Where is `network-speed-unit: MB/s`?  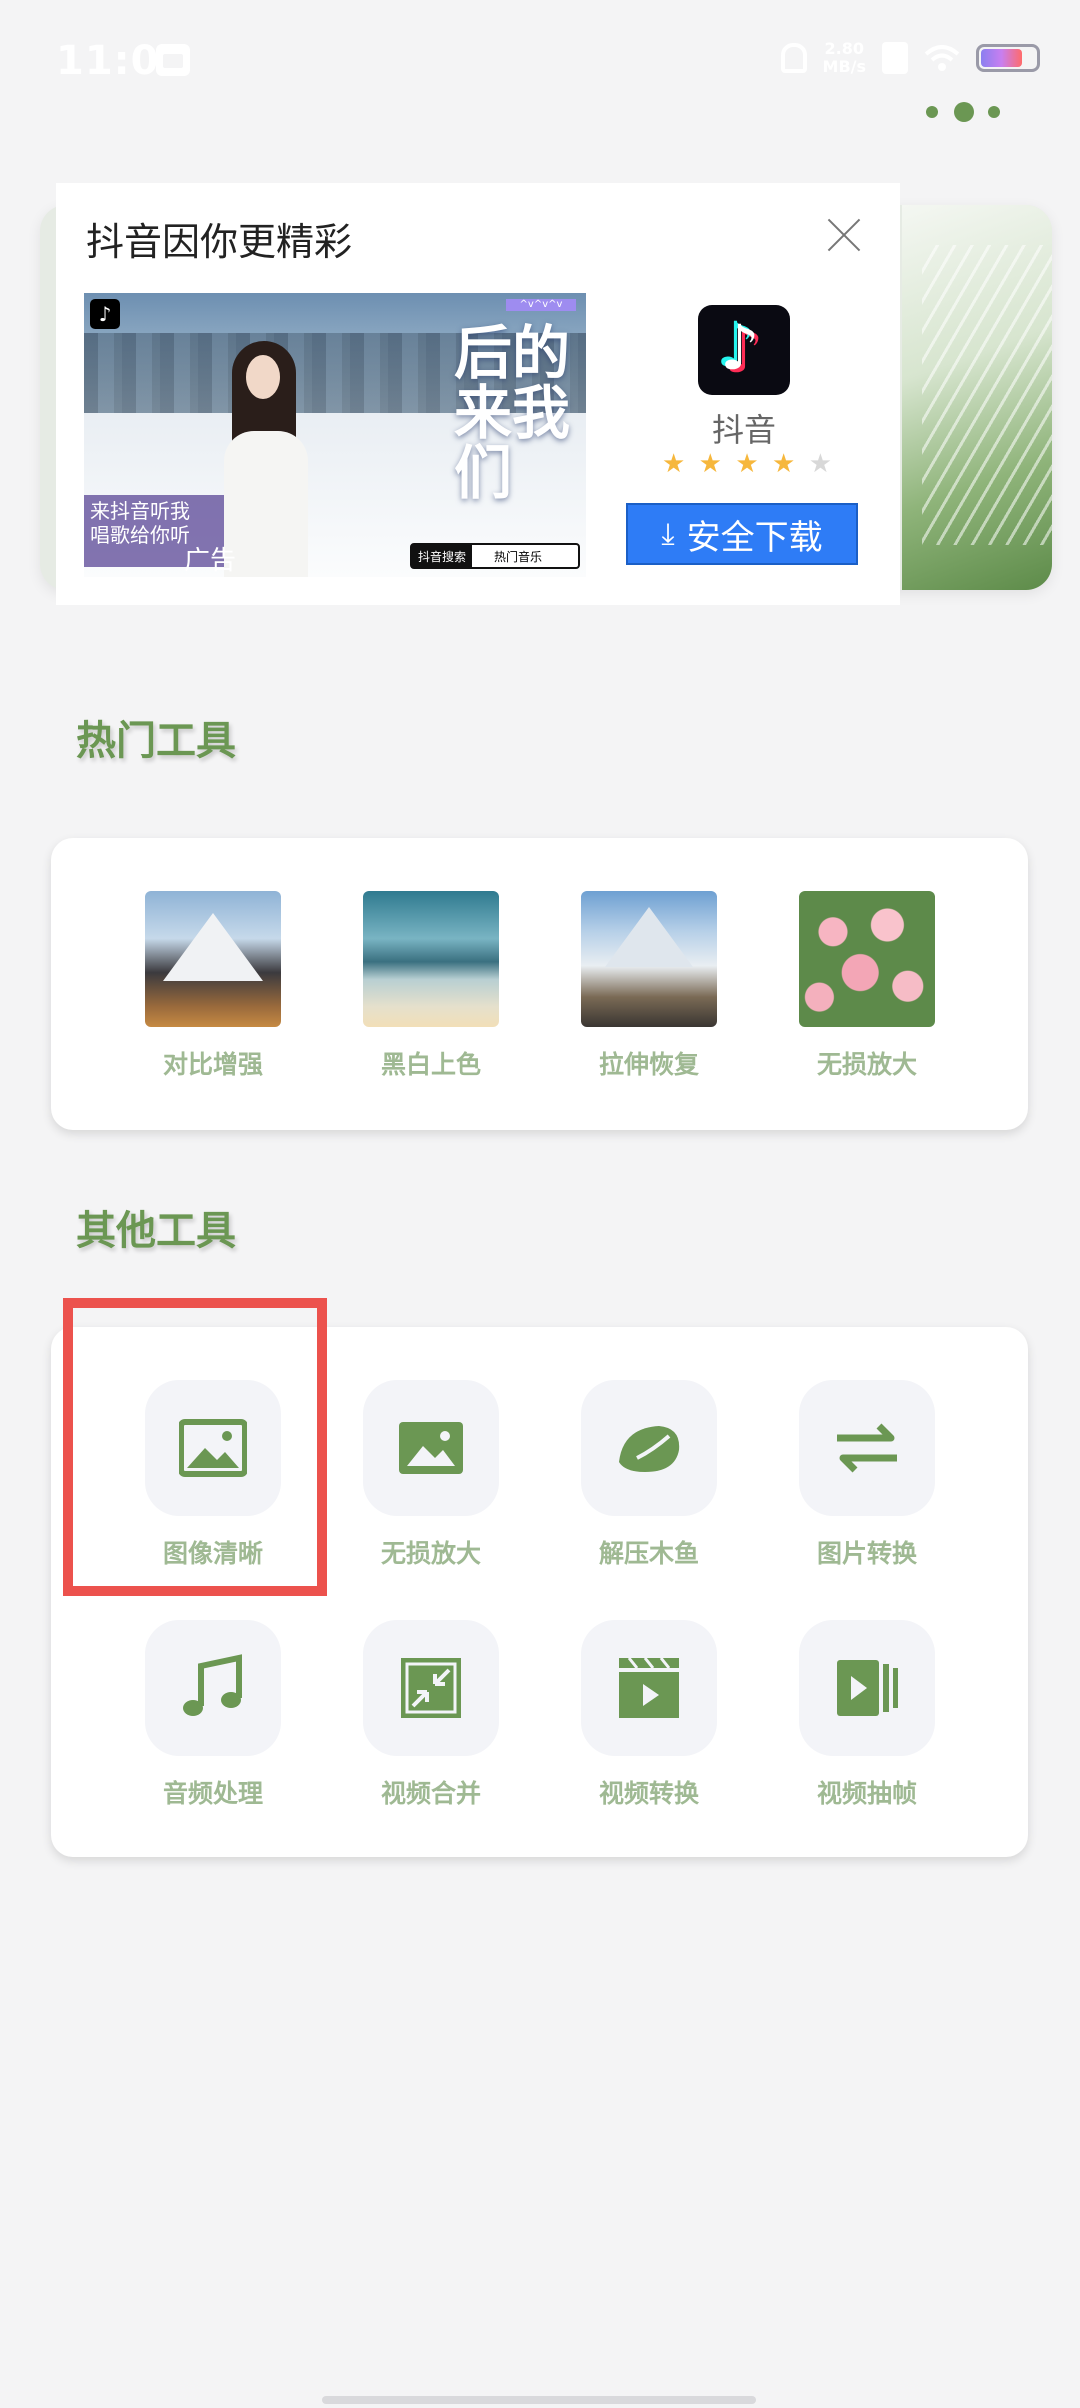
network-speed-unit: MB/s is located at coordinates (844, 66).